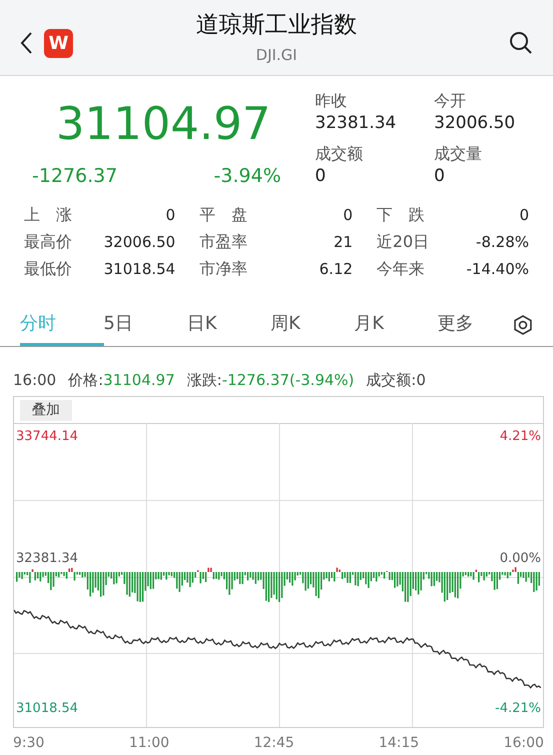 The width and height of the screenshot is (553, 755). I want to click on summary-label: 成交量, so click(458, 154).